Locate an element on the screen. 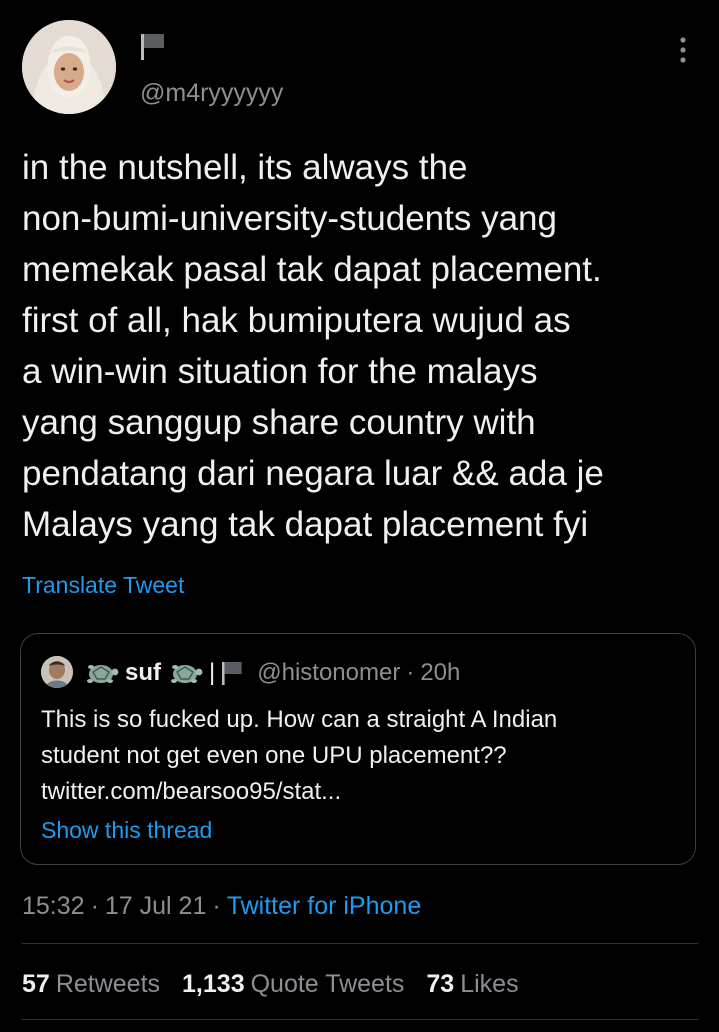 The image size is (719, 1032). translate-tweet-link: Translate Tweet is located at coordinates (103, 585).